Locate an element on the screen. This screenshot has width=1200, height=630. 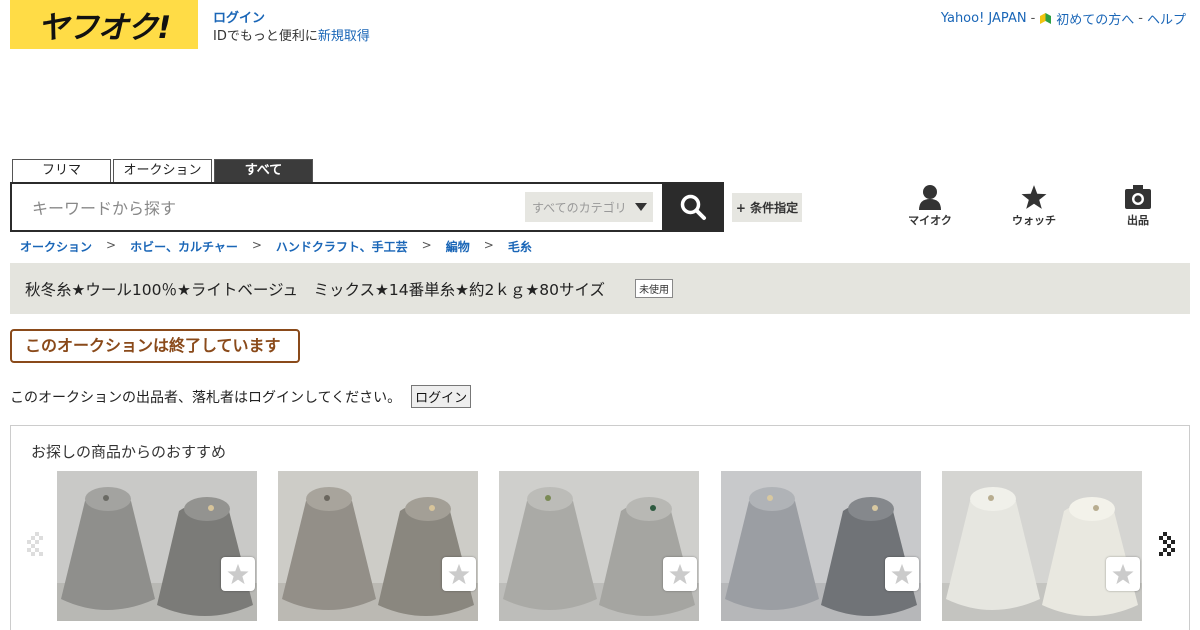
search-box: すべてのカテゴリ is located at coordinates (337, 207).